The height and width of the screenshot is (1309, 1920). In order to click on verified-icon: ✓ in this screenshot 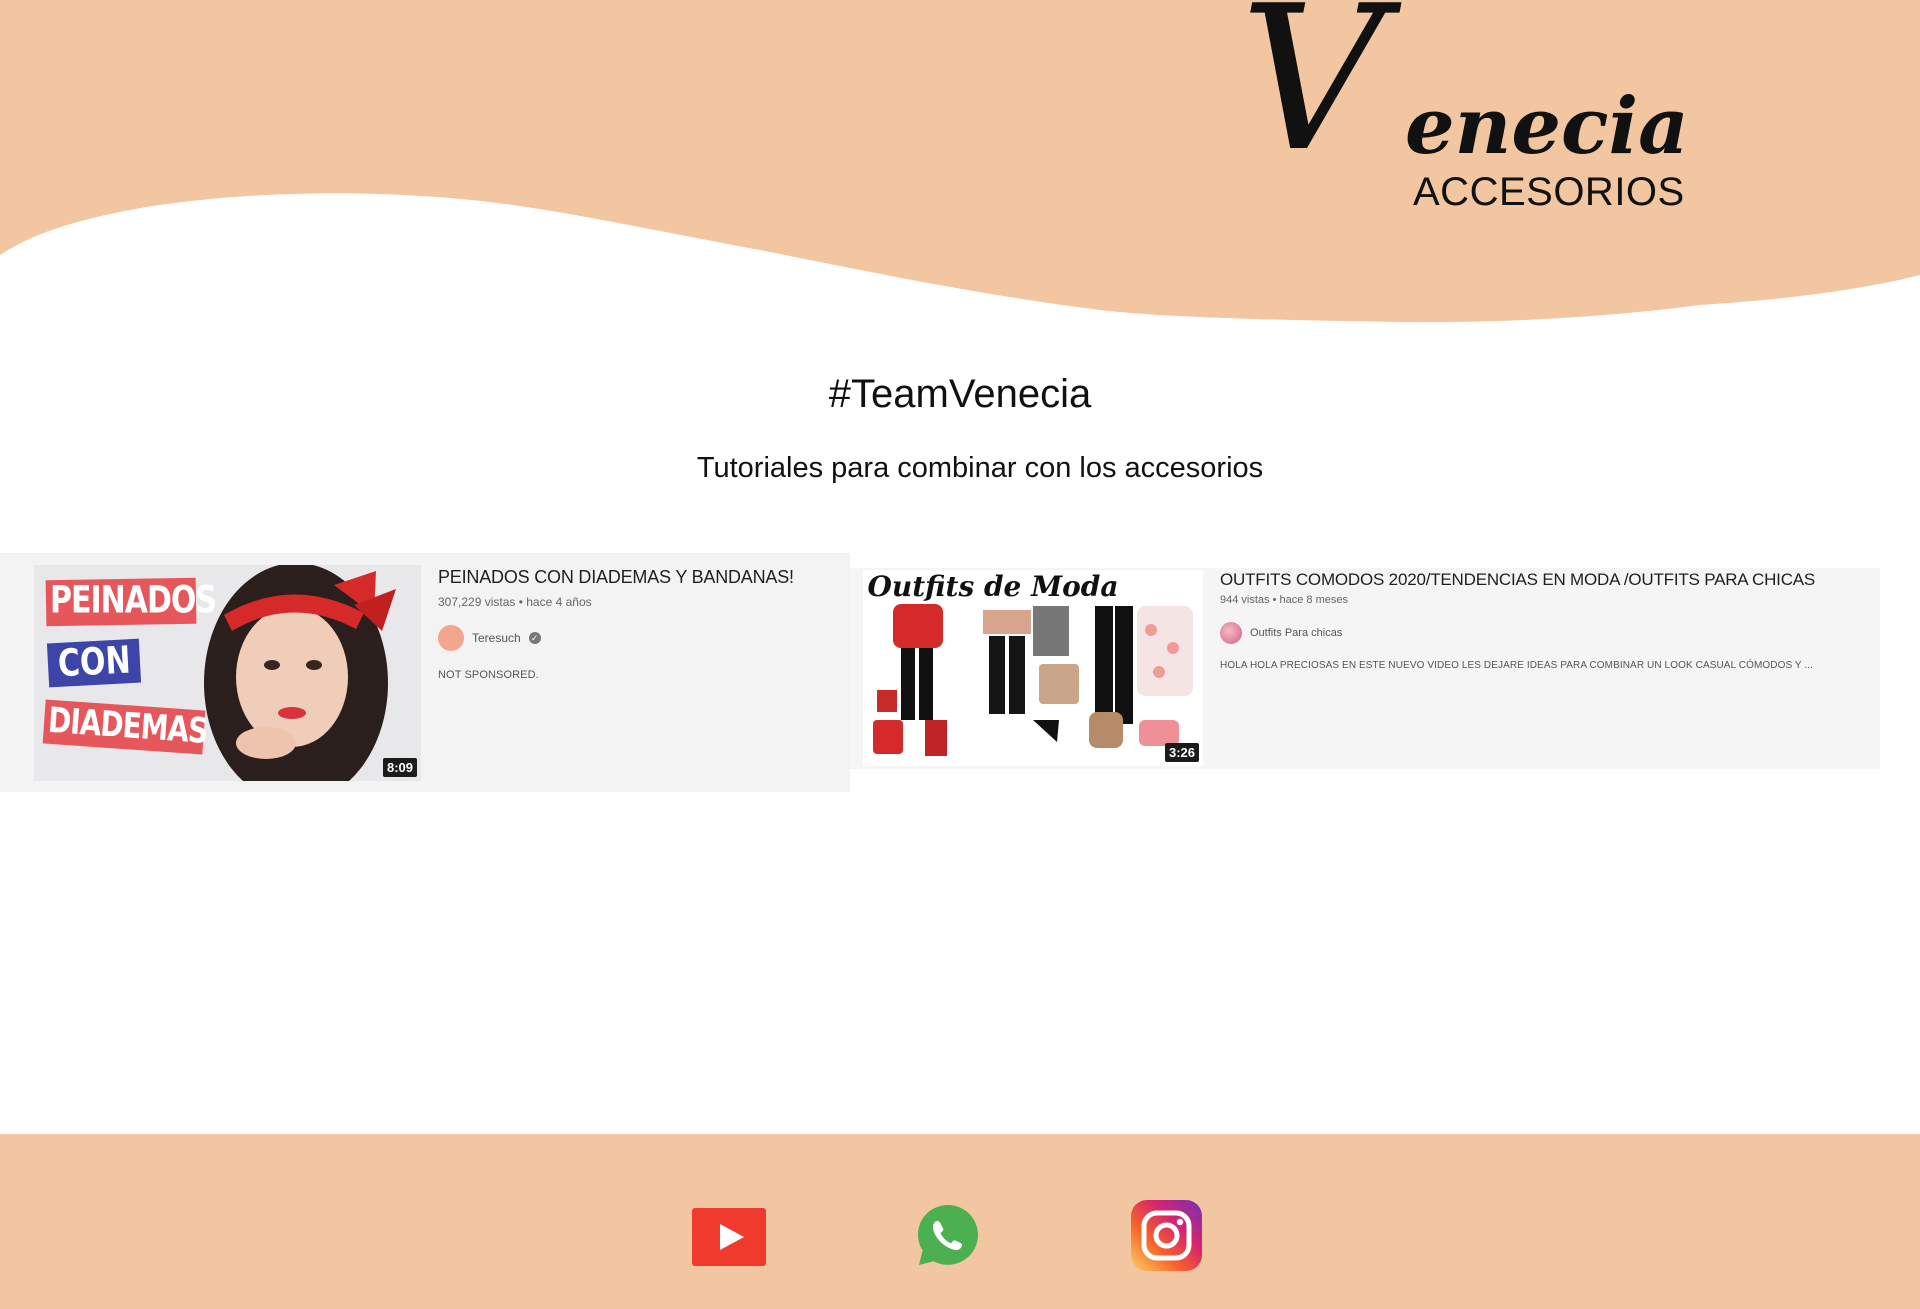, I will do `click(534, 638)`.